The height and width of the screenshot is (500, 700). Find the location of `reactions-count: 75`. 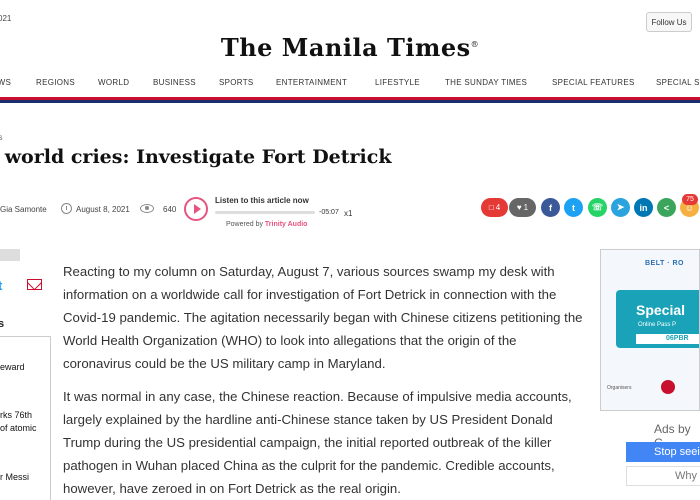

reactions-count: 75 is located at coordinates (690, 199).